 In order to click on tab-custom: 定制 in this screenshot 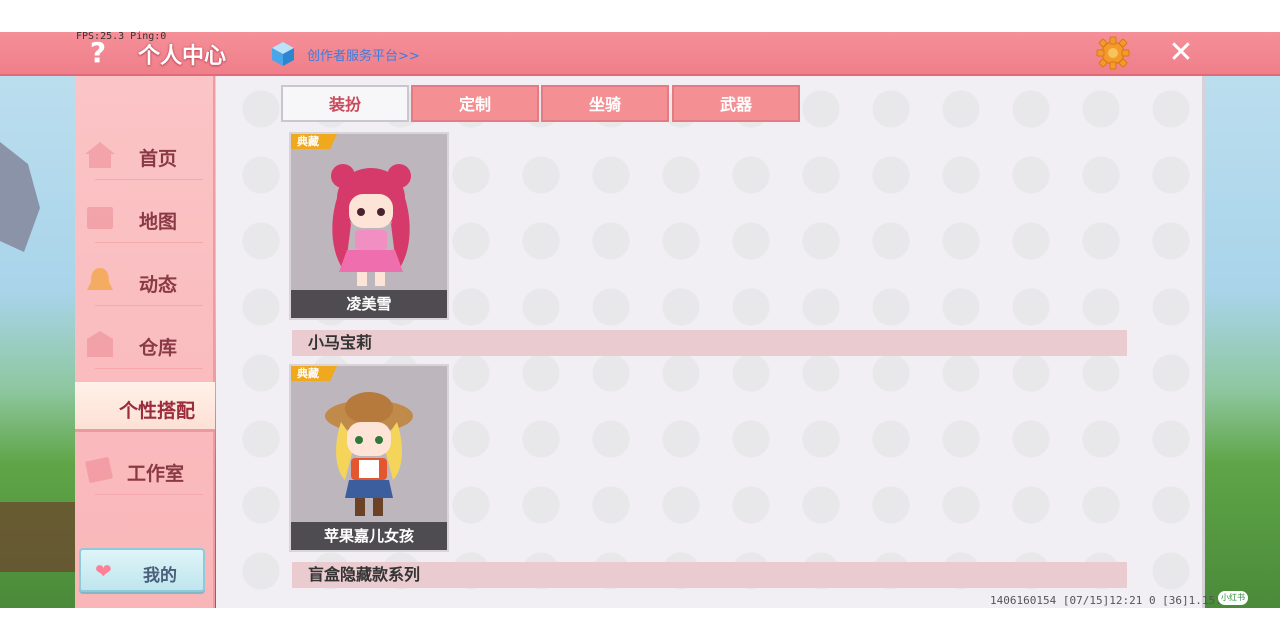, I will do `click(475, 103)`.